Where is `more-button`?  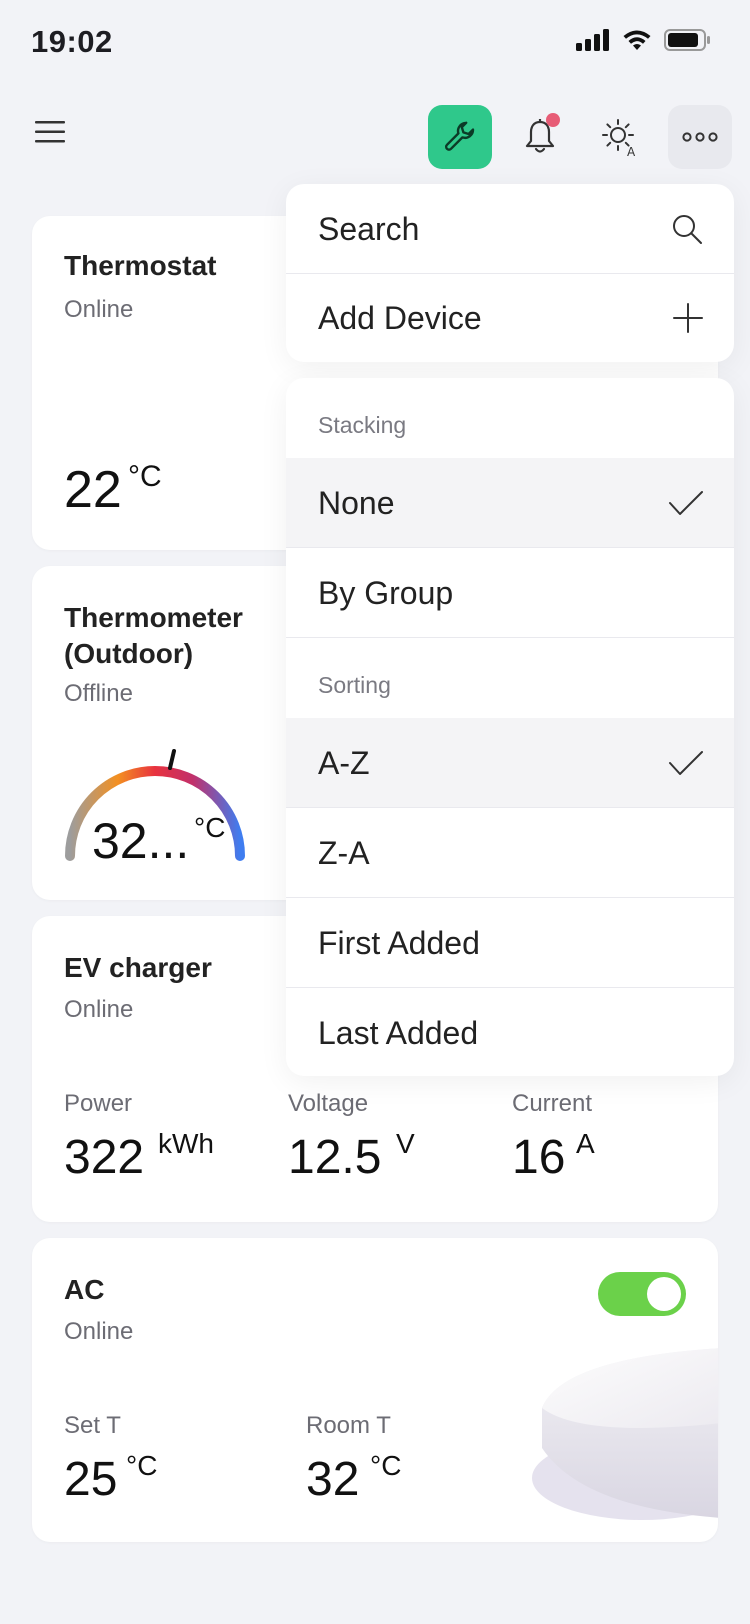
more-button is located at coordinates (700, 137).